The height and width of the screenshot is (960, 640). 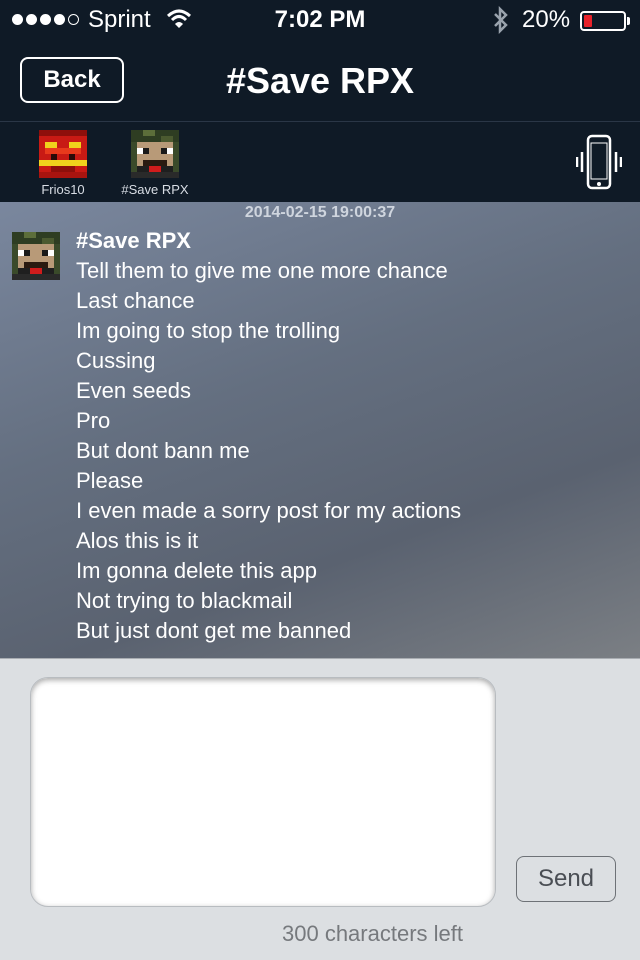 I want to click on group-members-bar: Frios10 #Save RPX, so click(x=320, y=162).